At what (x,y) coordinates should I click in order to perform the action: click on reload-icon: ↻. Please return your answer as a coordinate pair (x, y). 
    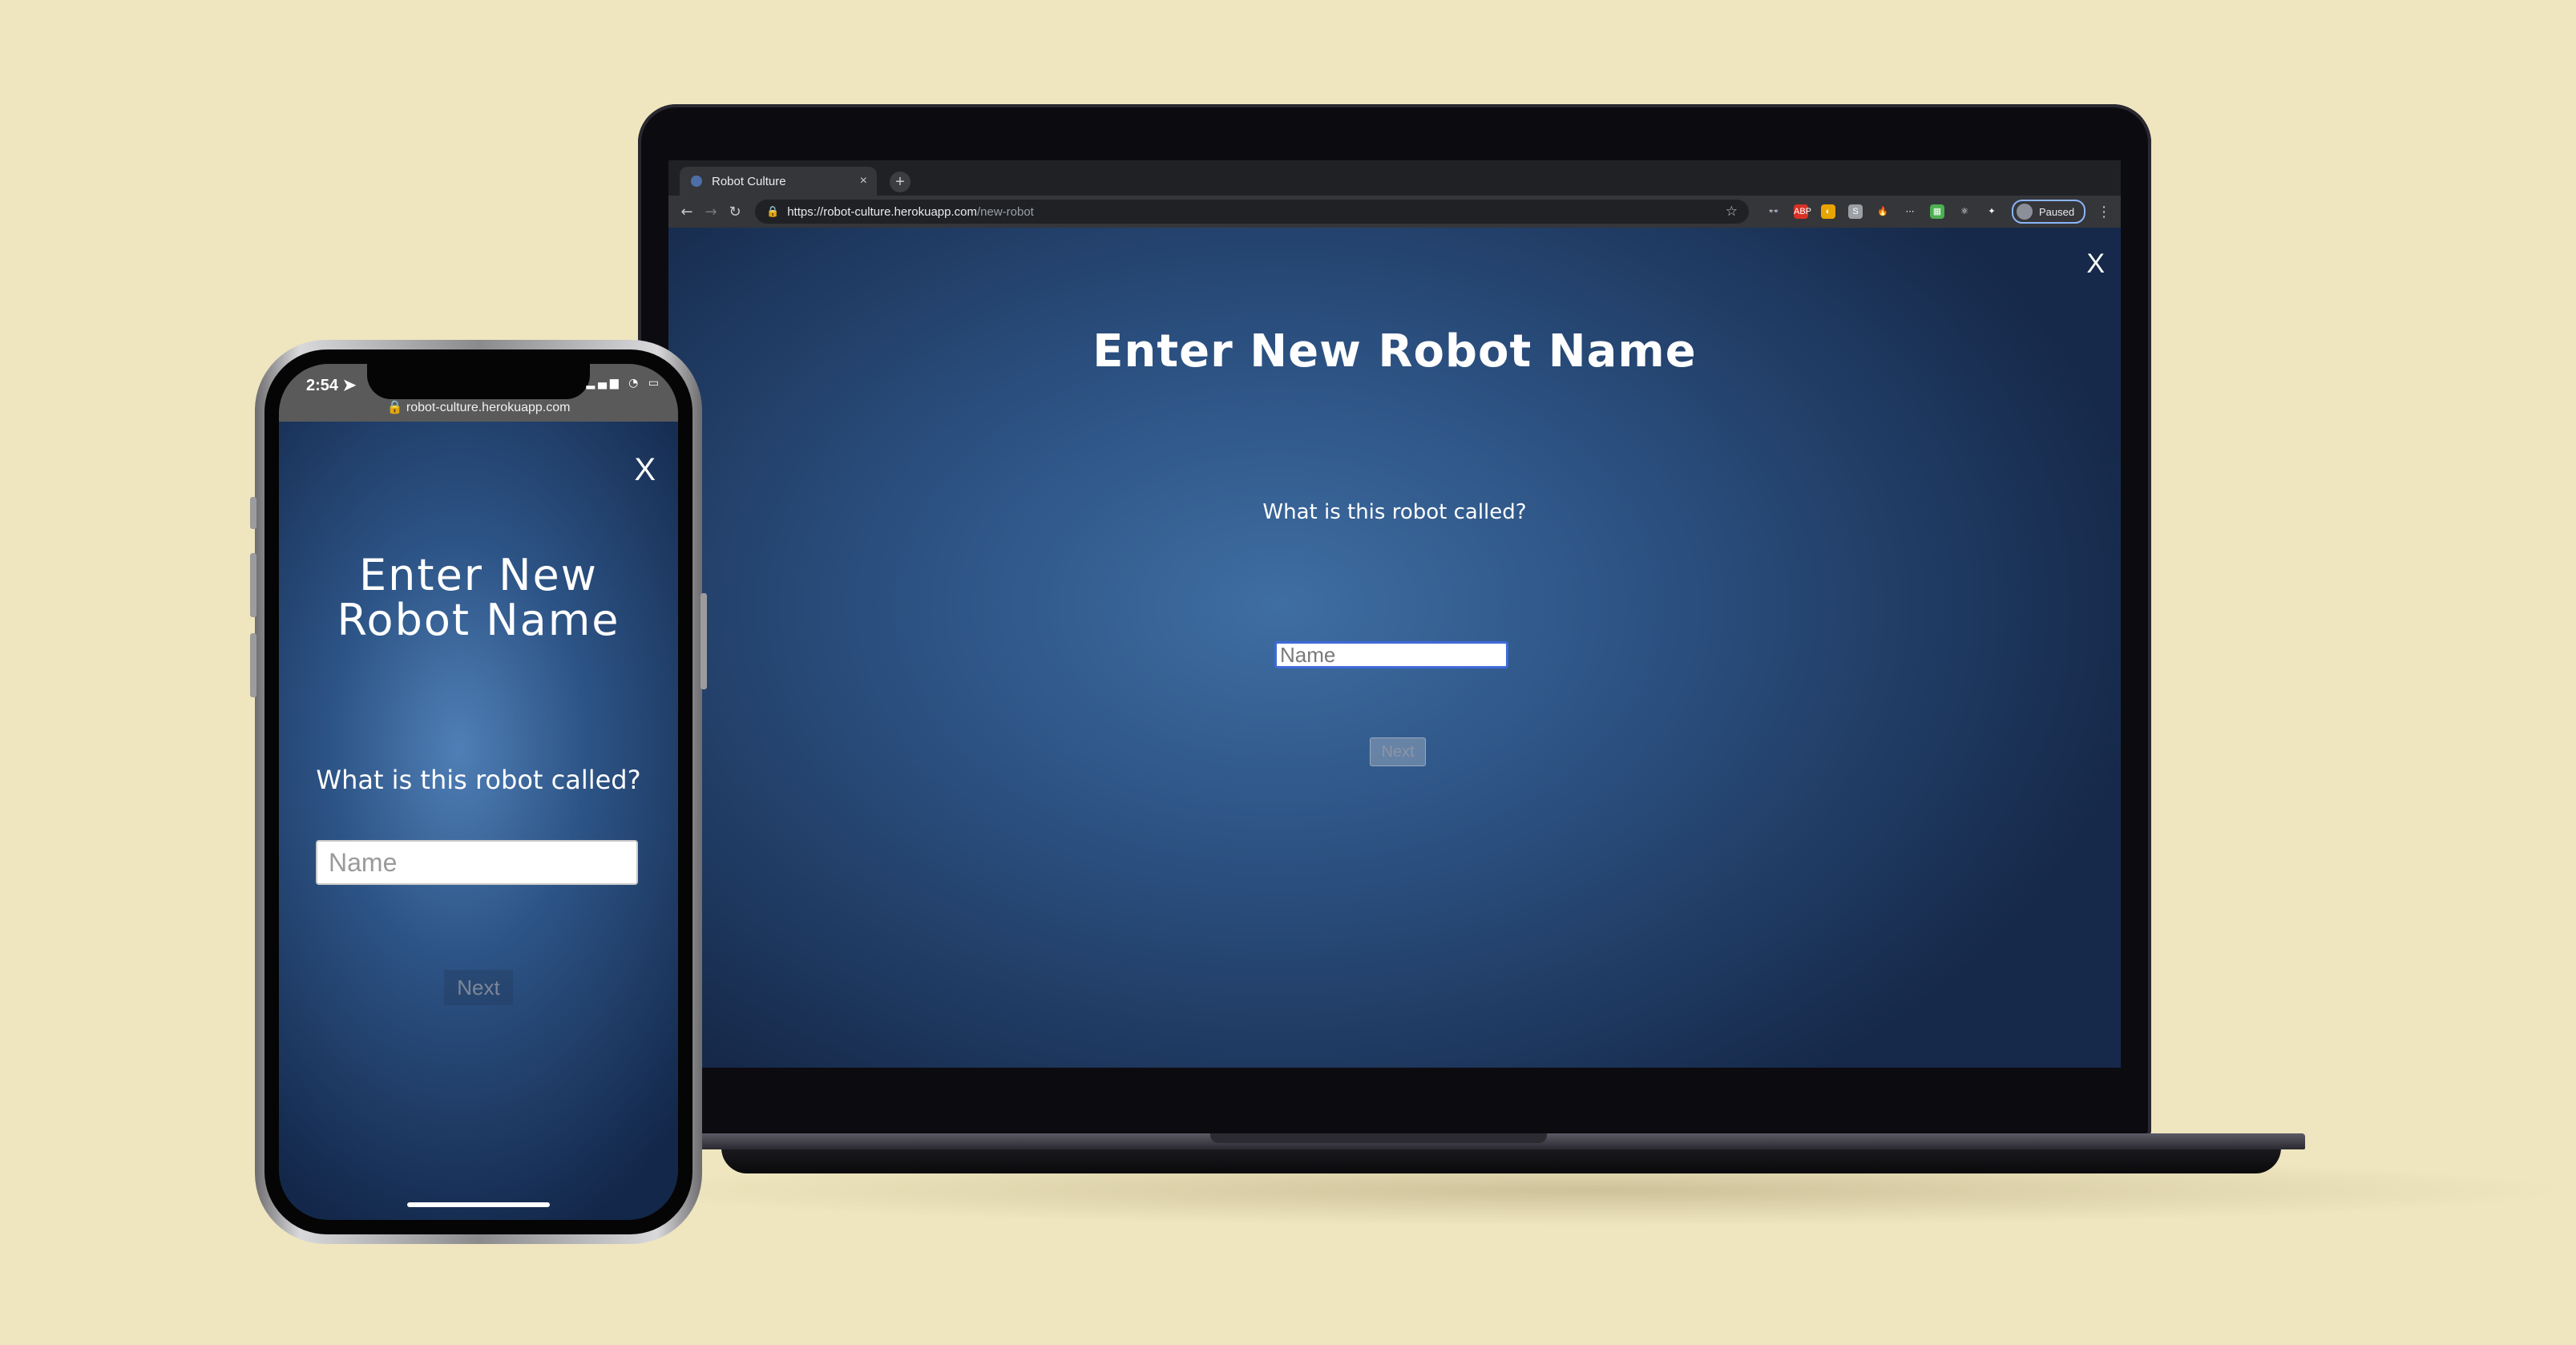
    Looking at the image, I should click on (735, 212).